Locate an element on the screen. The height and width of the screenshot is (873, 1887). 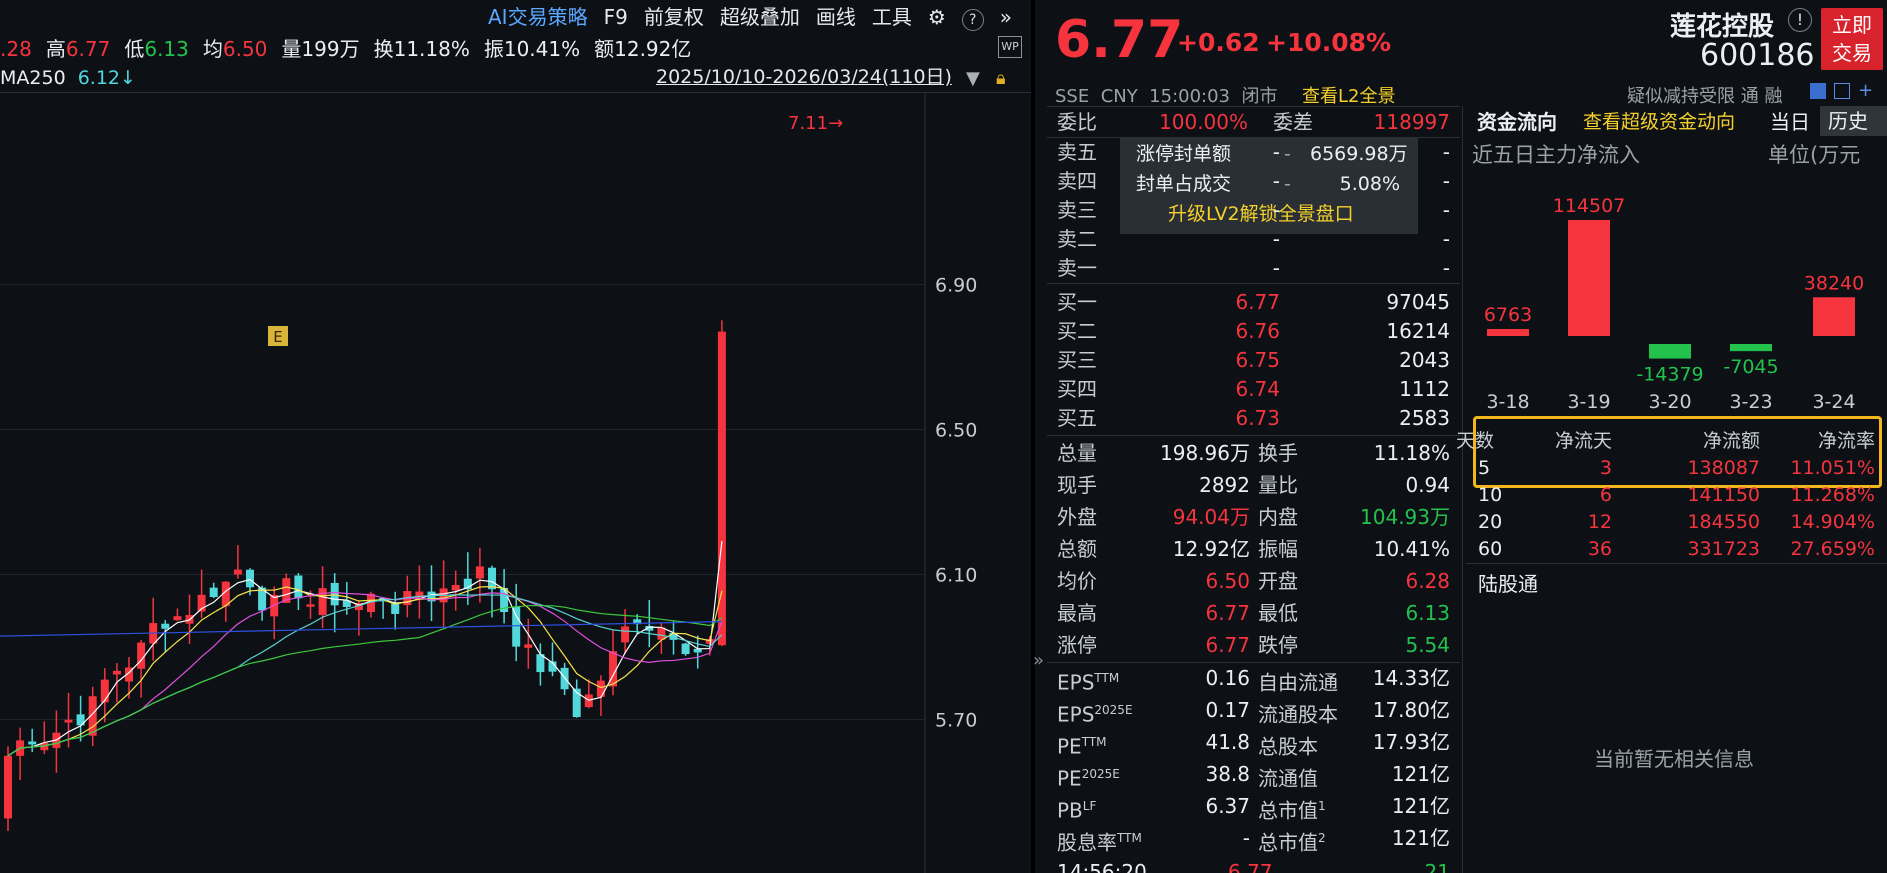
low-field: 低6.13 is located at coordinates (156, 49).